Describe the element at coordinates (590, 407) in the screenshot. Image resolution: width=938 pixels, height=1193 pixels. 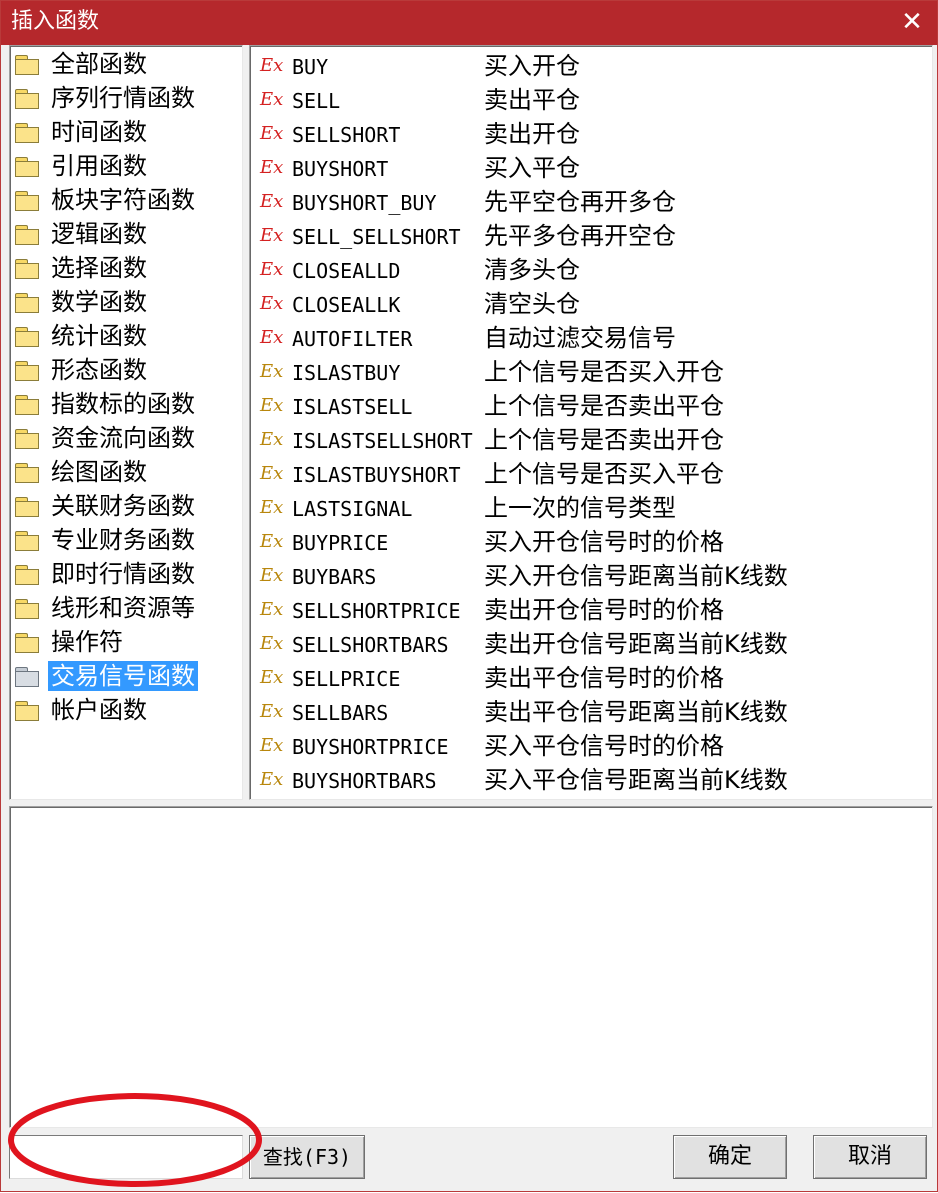
I see `function-row: Ex ISLASTSELL 上个信号是否卖出平仓` at that location.